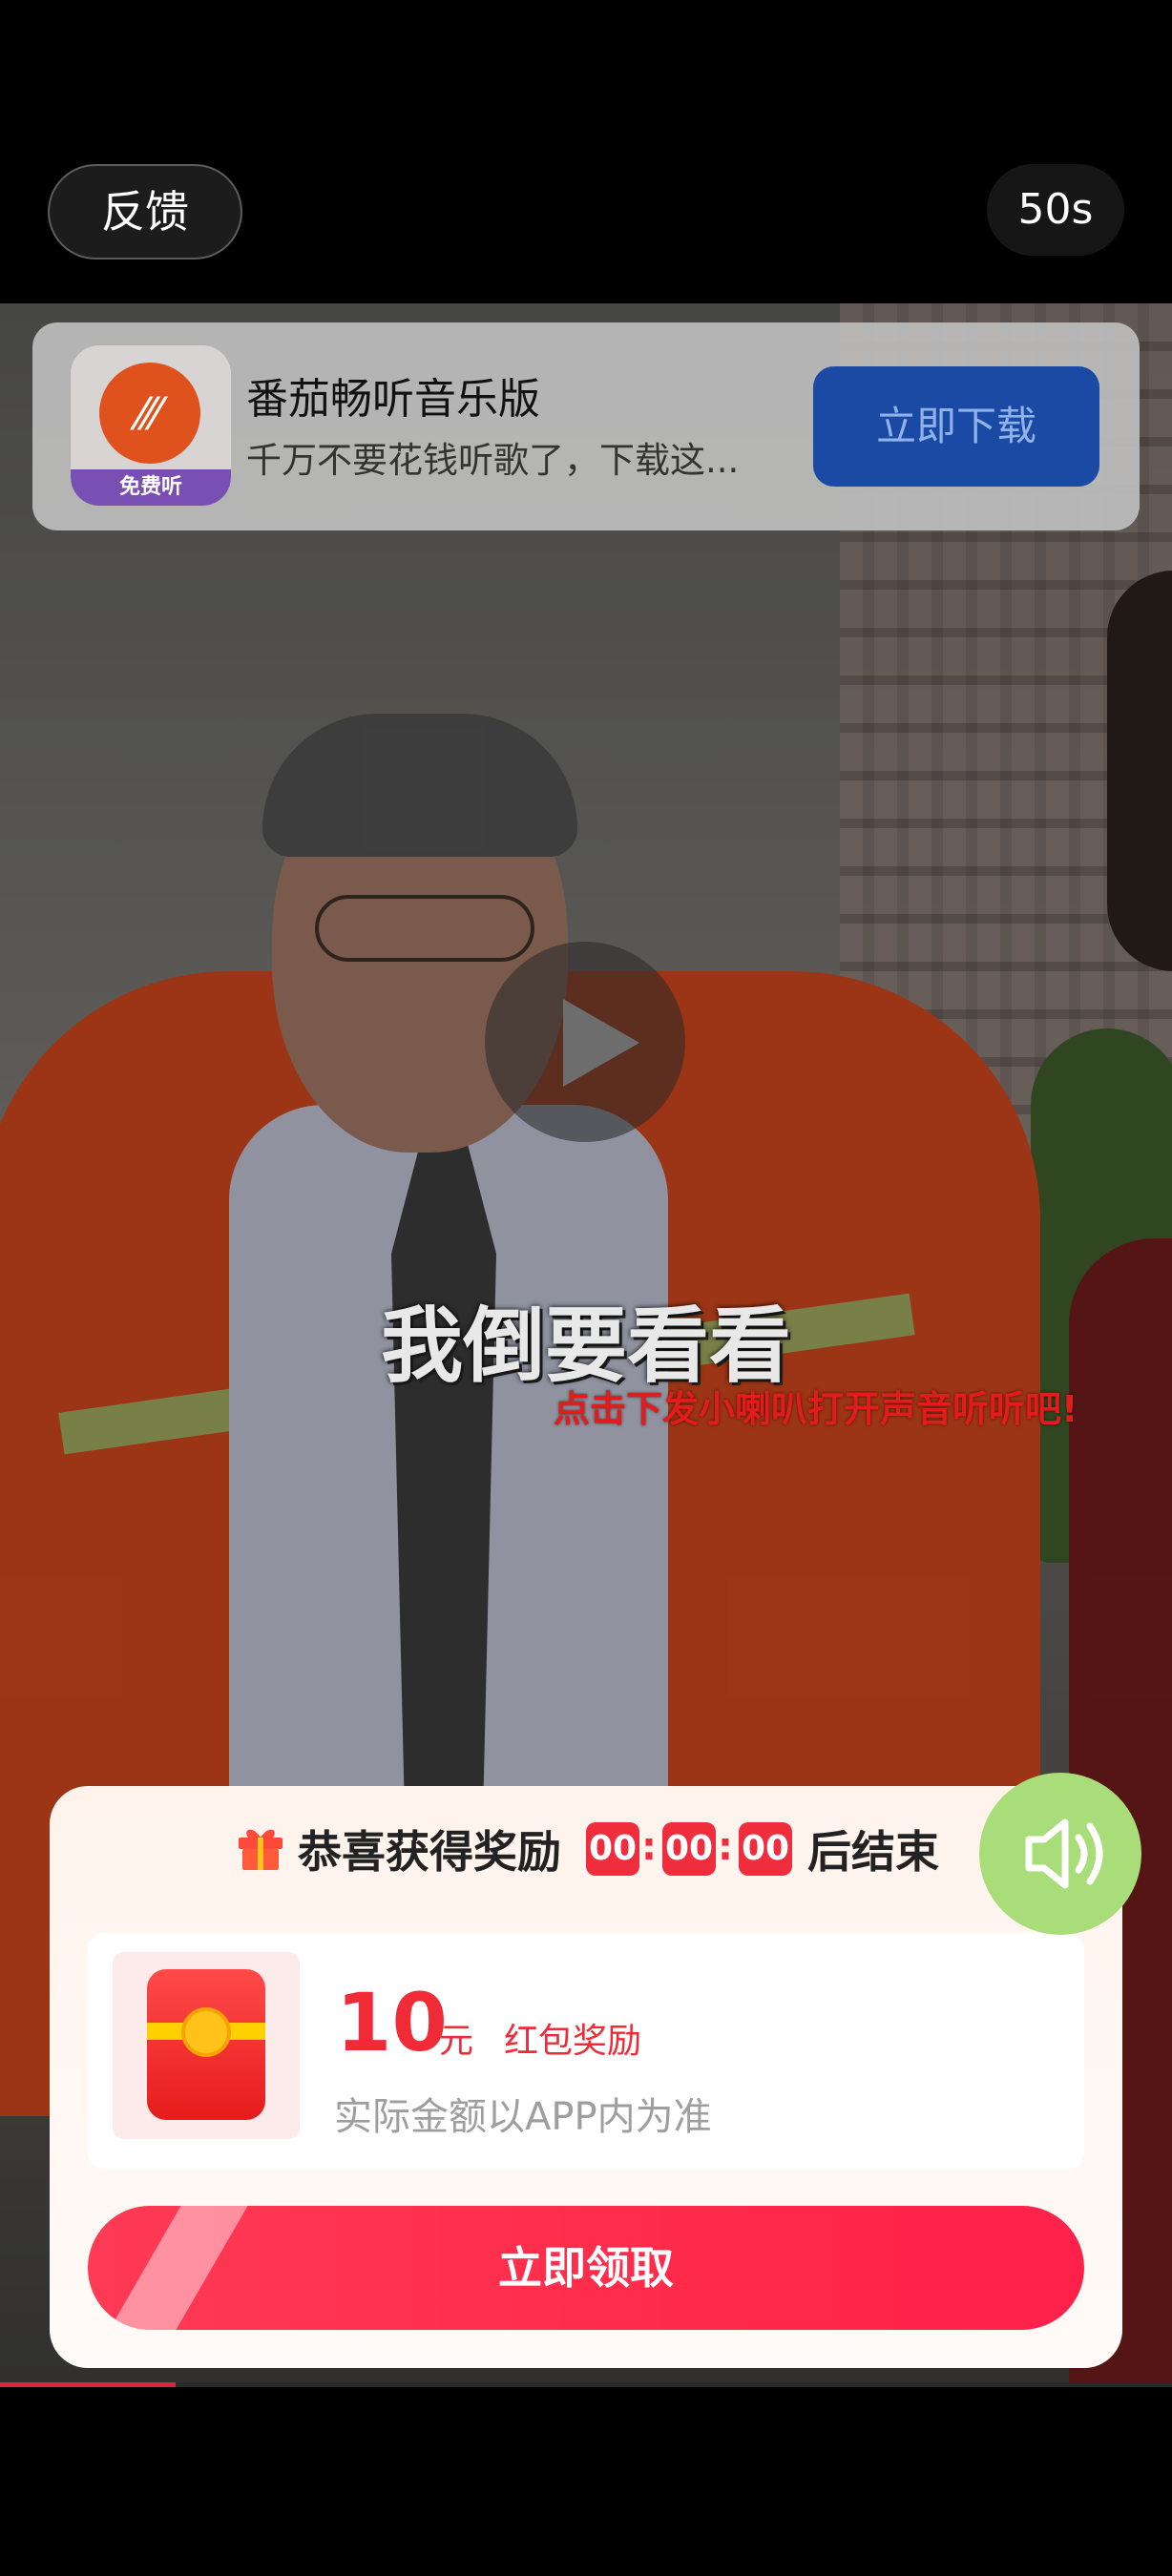 The image size is (1172, 2576). I want to click on envelope-coin, so click(206, 2032).